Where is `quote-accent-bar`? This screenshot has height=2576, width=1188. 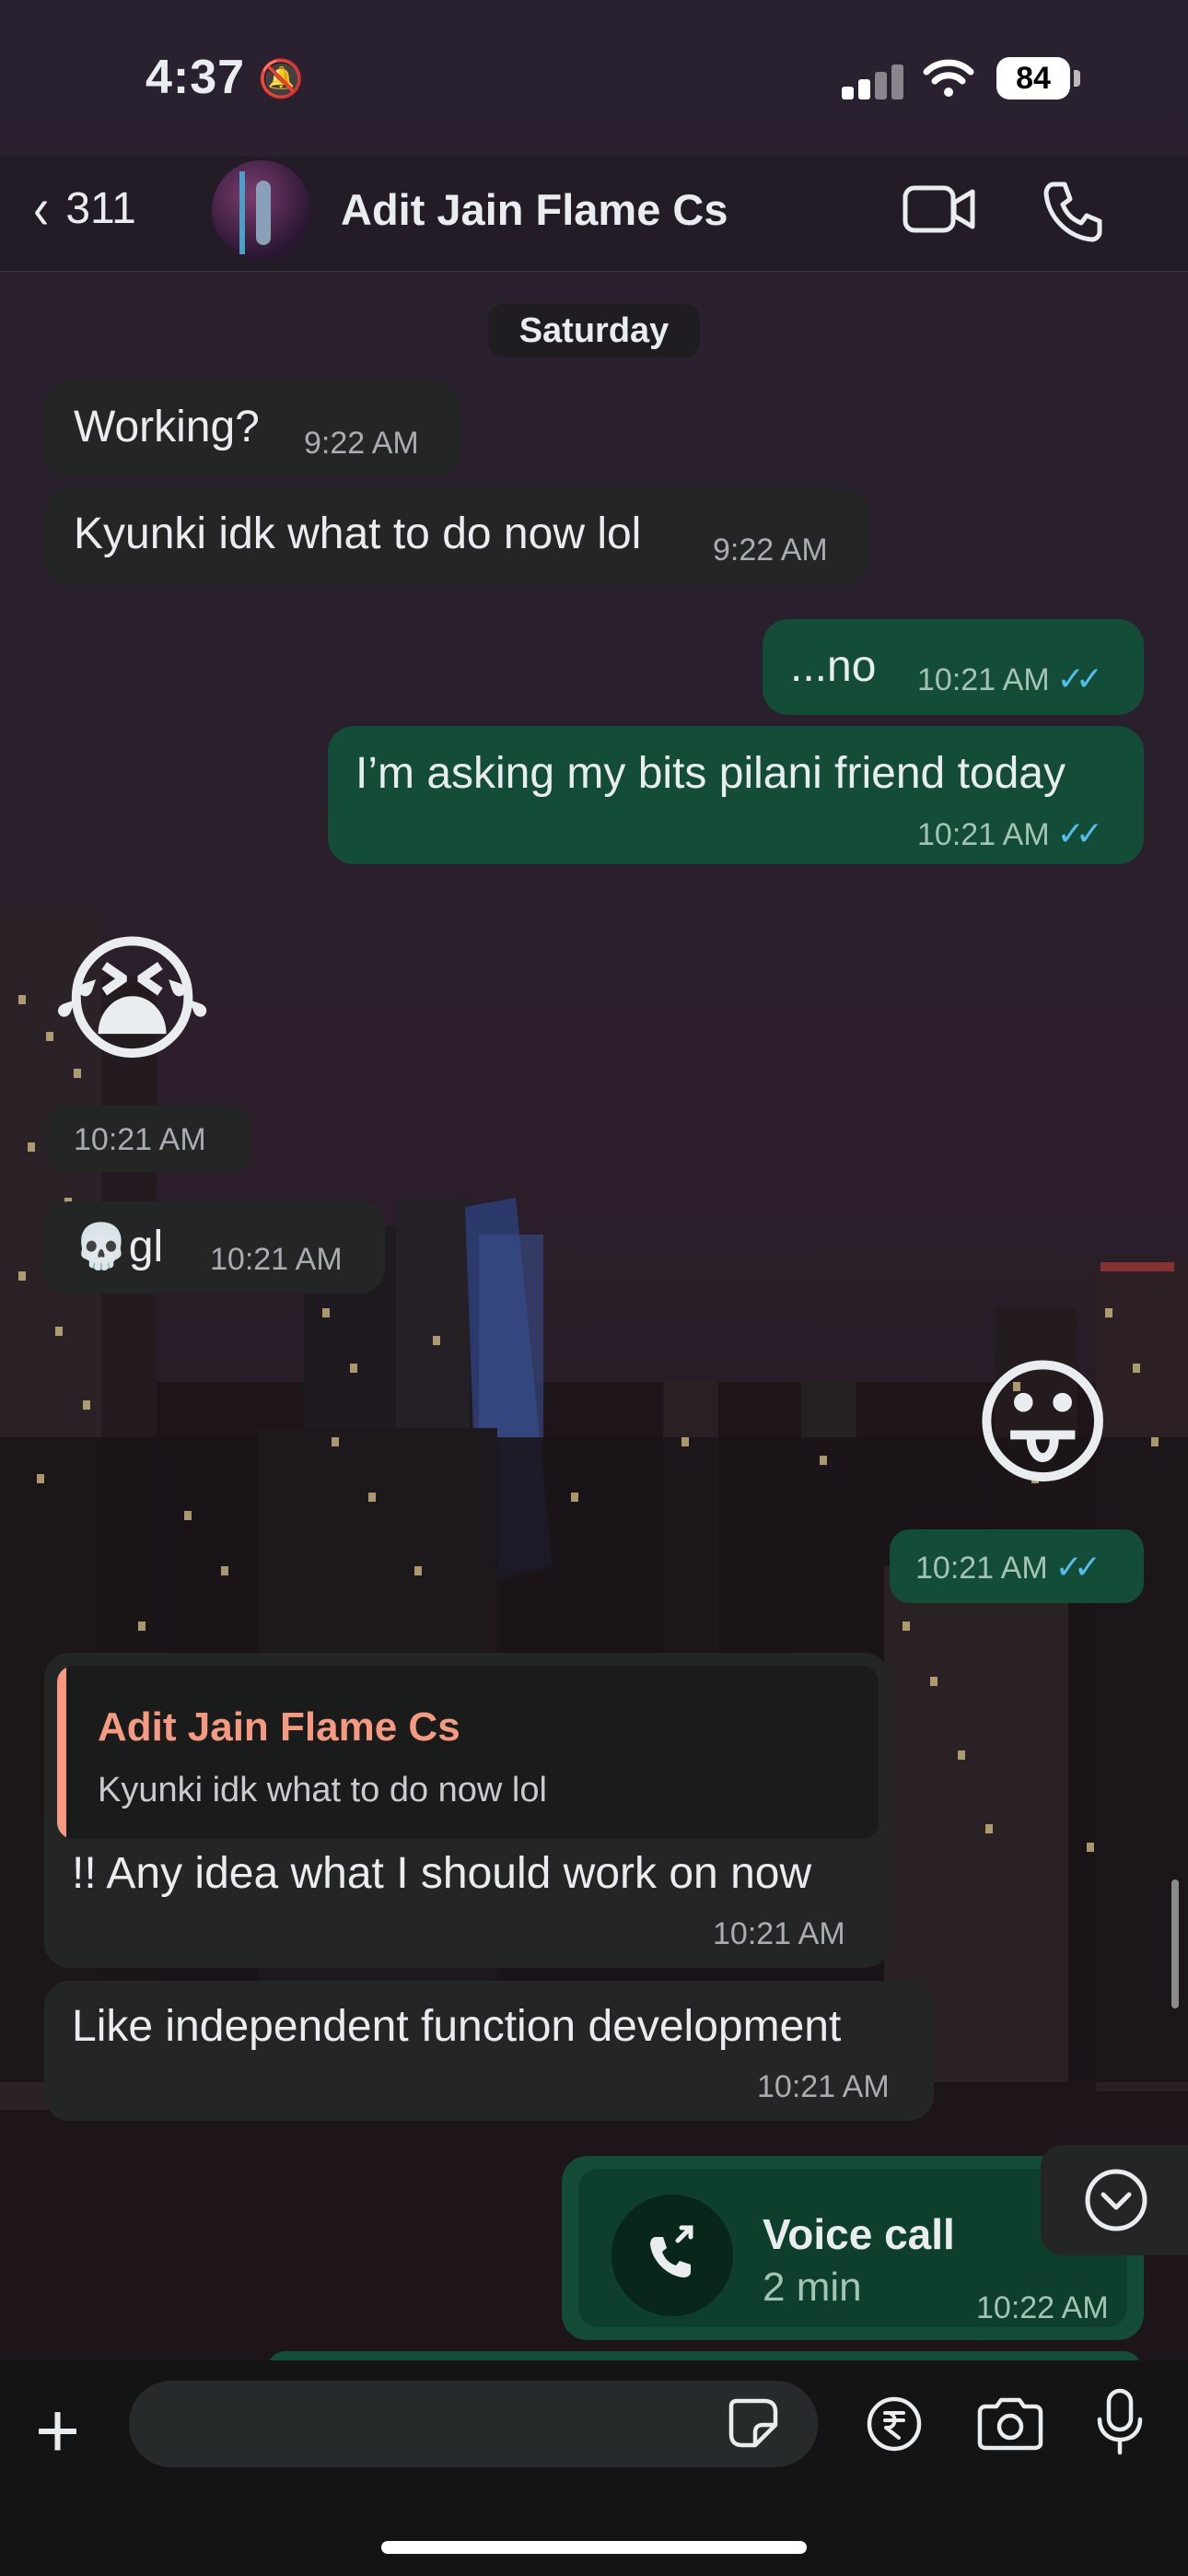 quote-accent-bar is located at coordinates (61, 1752).